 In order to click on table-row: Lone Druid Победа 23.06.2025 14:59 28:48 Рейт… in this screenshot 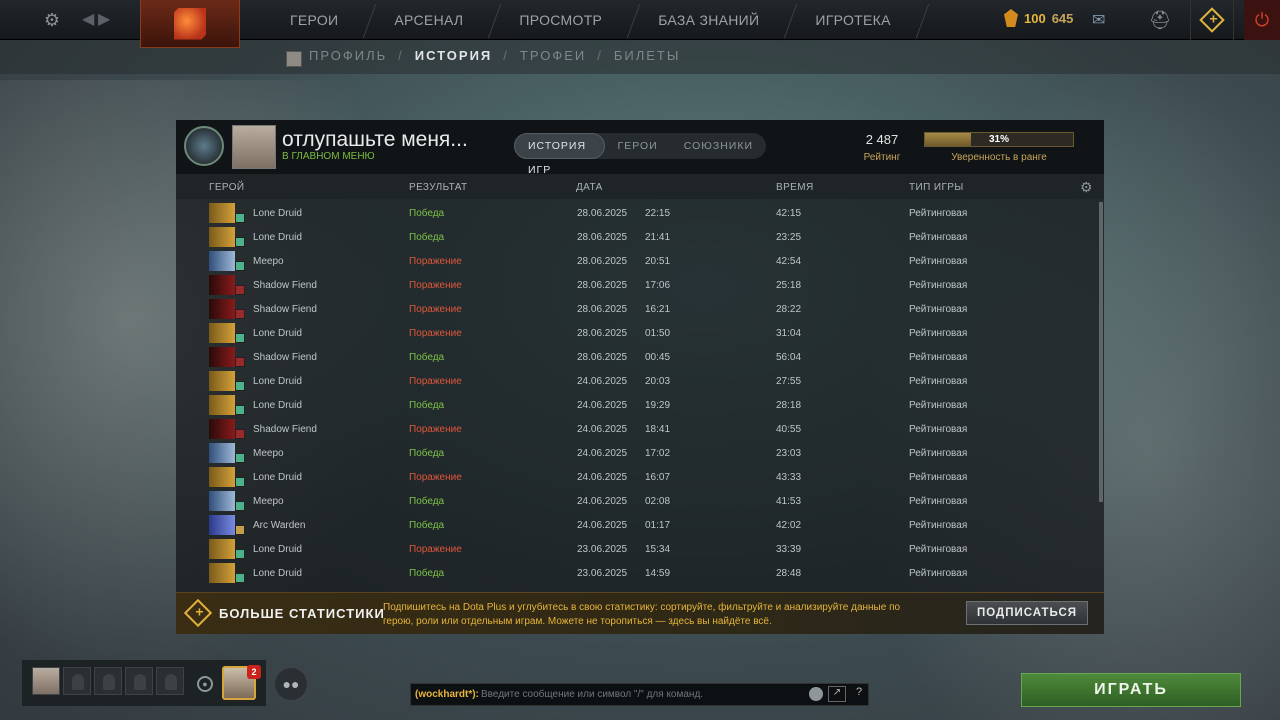, I will do `click(636, 573)`.